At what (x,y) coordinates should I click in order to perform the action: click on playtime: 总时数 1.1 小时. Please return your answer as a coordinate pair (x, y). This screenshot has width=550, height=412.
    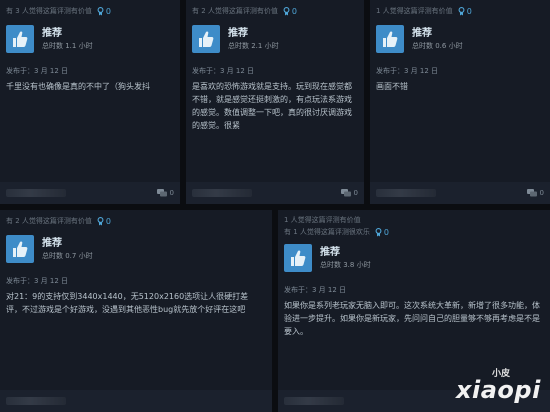
    Looking at the image, I should click on (67, 45).